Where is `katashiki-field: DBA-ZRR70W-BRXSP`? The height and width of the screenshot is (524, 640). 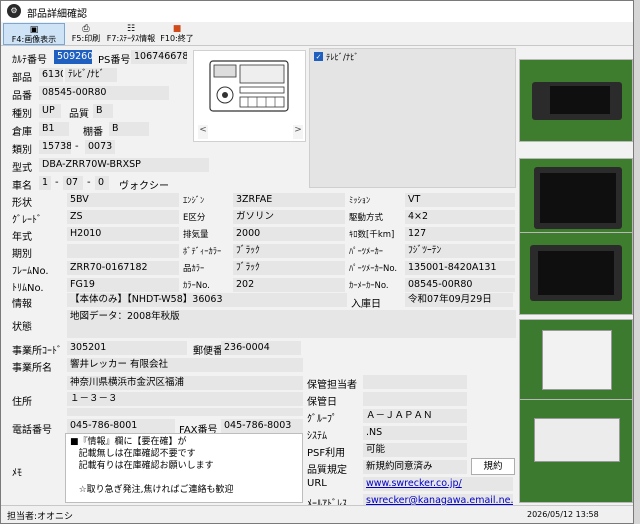 katashiki-field: DBA-ZRR70W-BRXSP is located at coordinates (124, 165).